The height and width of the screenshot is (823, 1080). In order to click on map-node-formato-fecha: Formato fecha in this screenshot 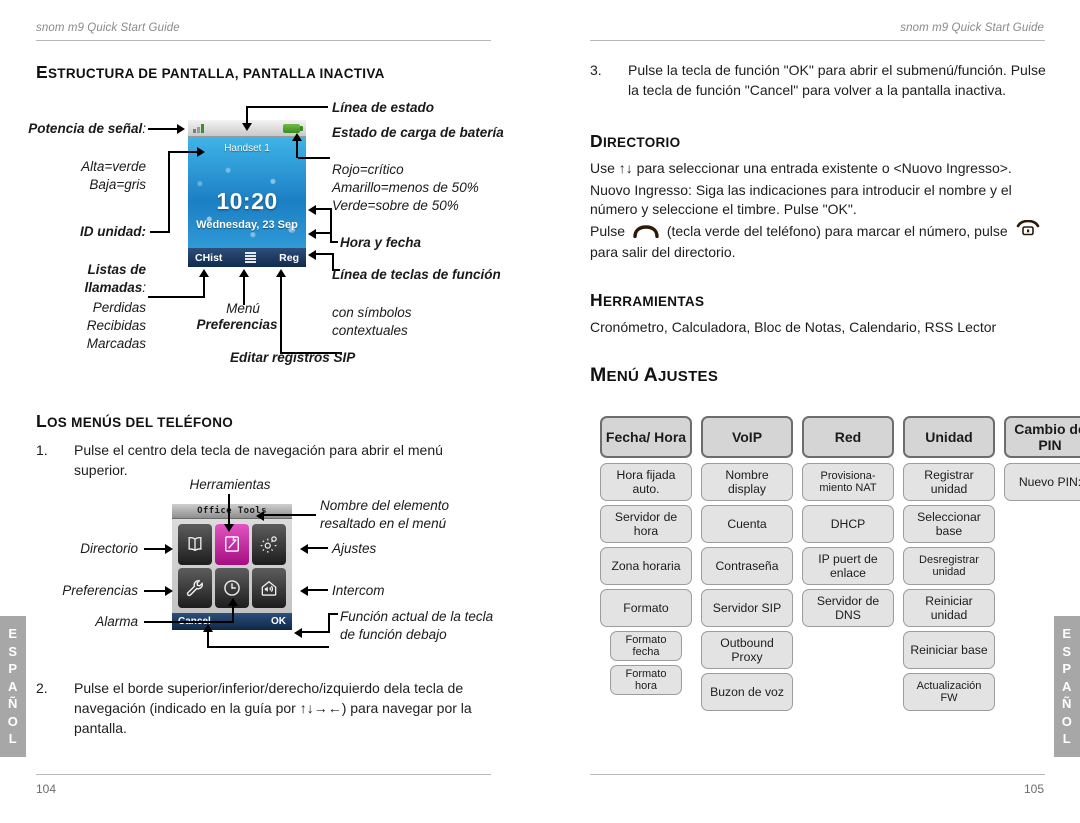, I will do `click(646, 646)`.